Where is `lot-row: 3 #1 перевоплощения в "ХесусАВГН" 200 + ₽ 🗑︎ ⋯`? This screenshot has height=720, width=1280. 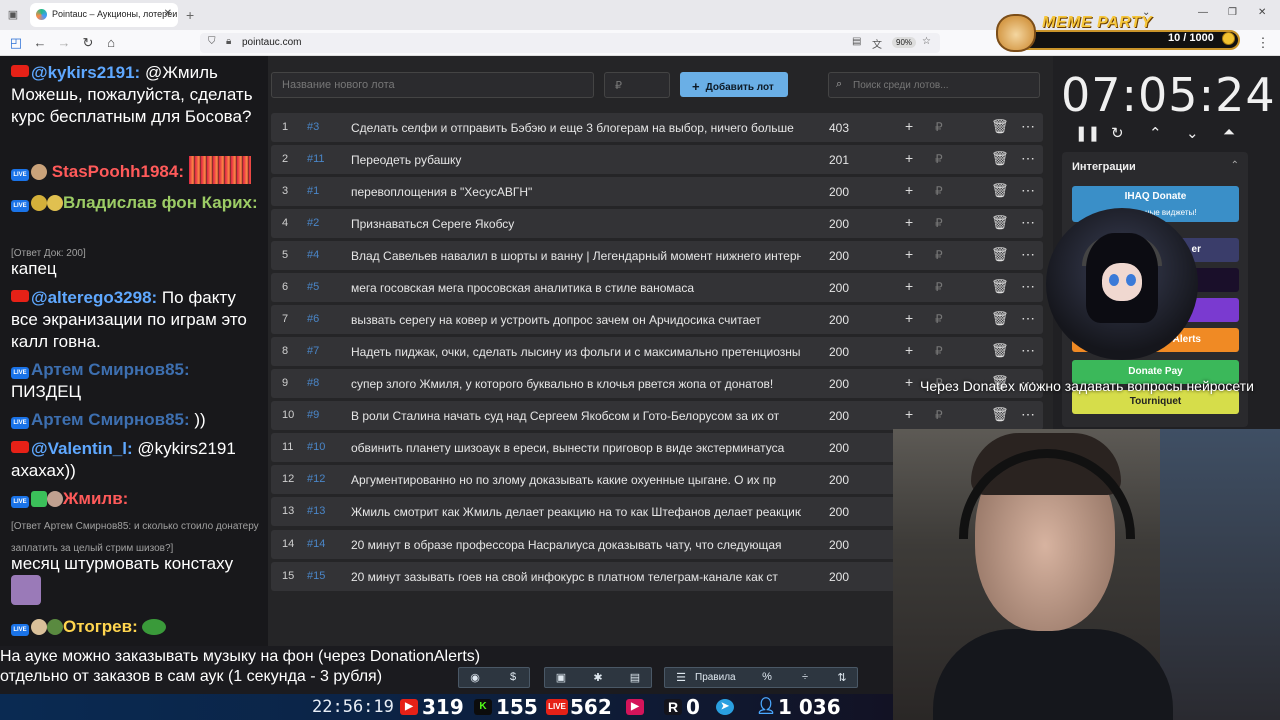
lot-row: 3 #1 перевоплощения в "ХесусАВГН" 200 + ₽ 🗑︎ ⋯ is located at coordinates (657, 191).